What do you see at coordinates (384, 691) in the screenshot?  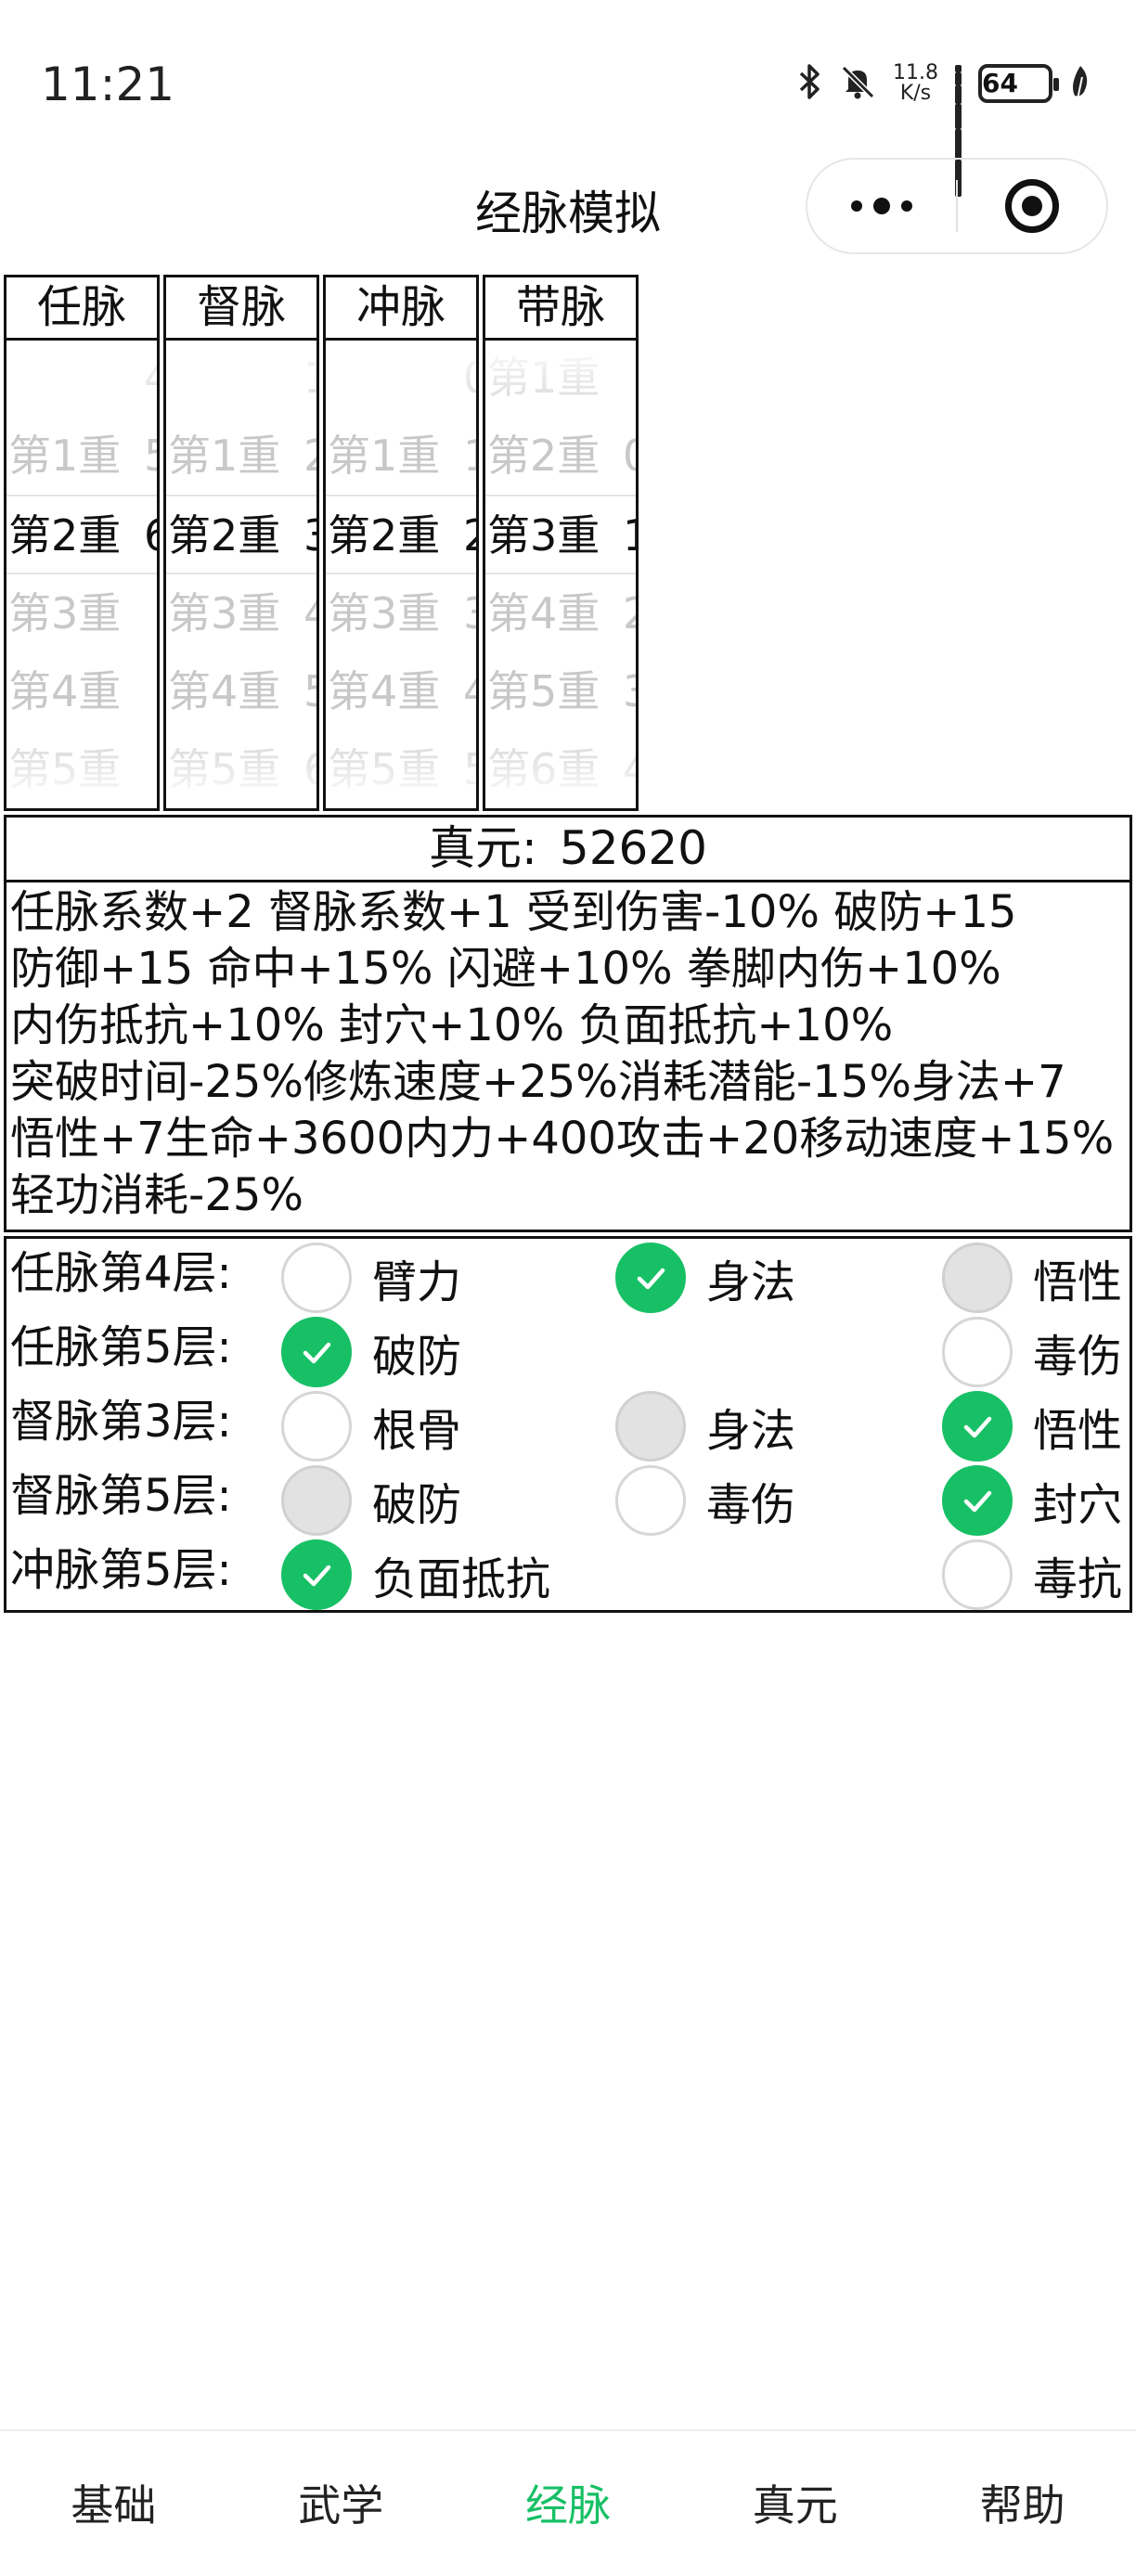 I see `option-grade: 第4重` at bounding box center [384, 691].